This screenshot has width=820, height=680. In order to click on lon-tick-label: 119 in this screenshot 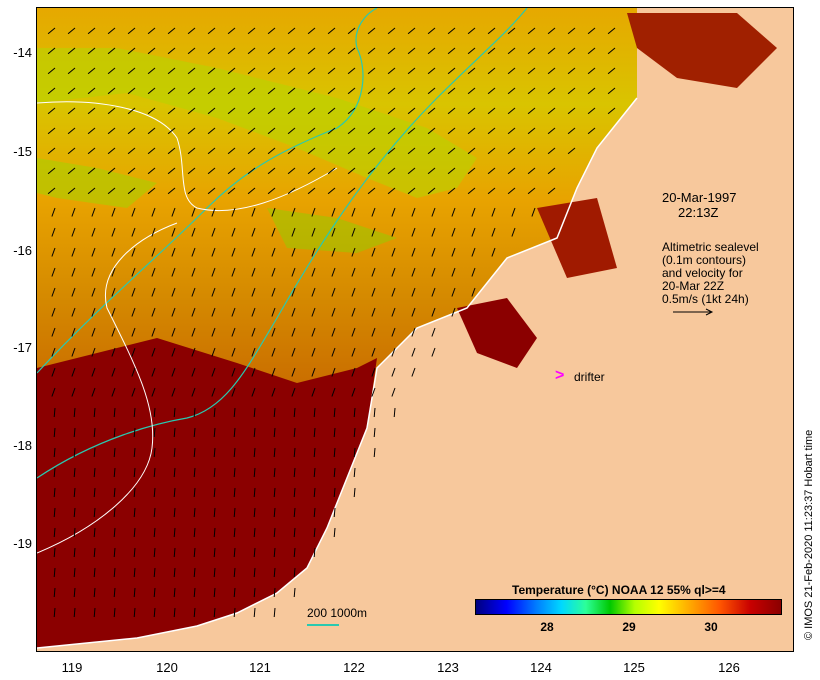, I will do `click(72, 667)`.